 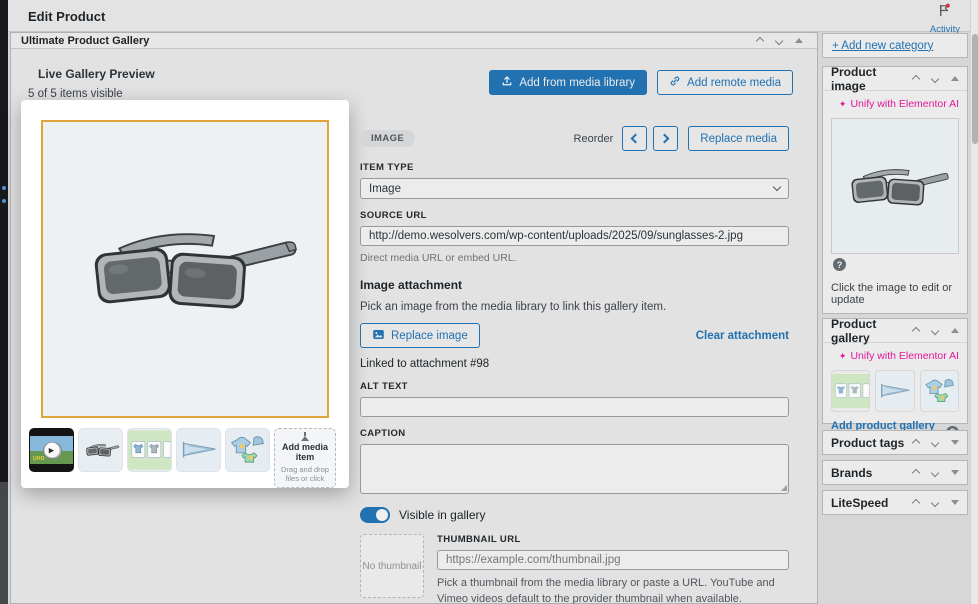 I want to click on chevron-right-icon, so click(x=664, y=138).